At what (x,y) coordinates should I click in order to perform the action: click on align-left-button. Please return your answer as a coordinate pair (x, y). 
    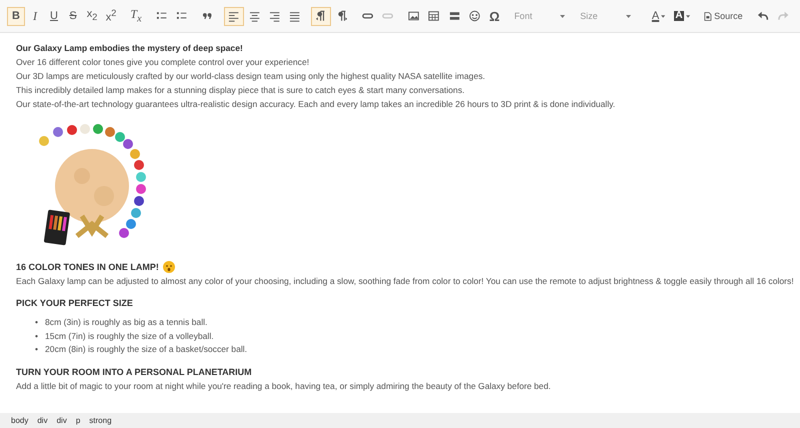
    Looking at the image, I should click on (234, 16).